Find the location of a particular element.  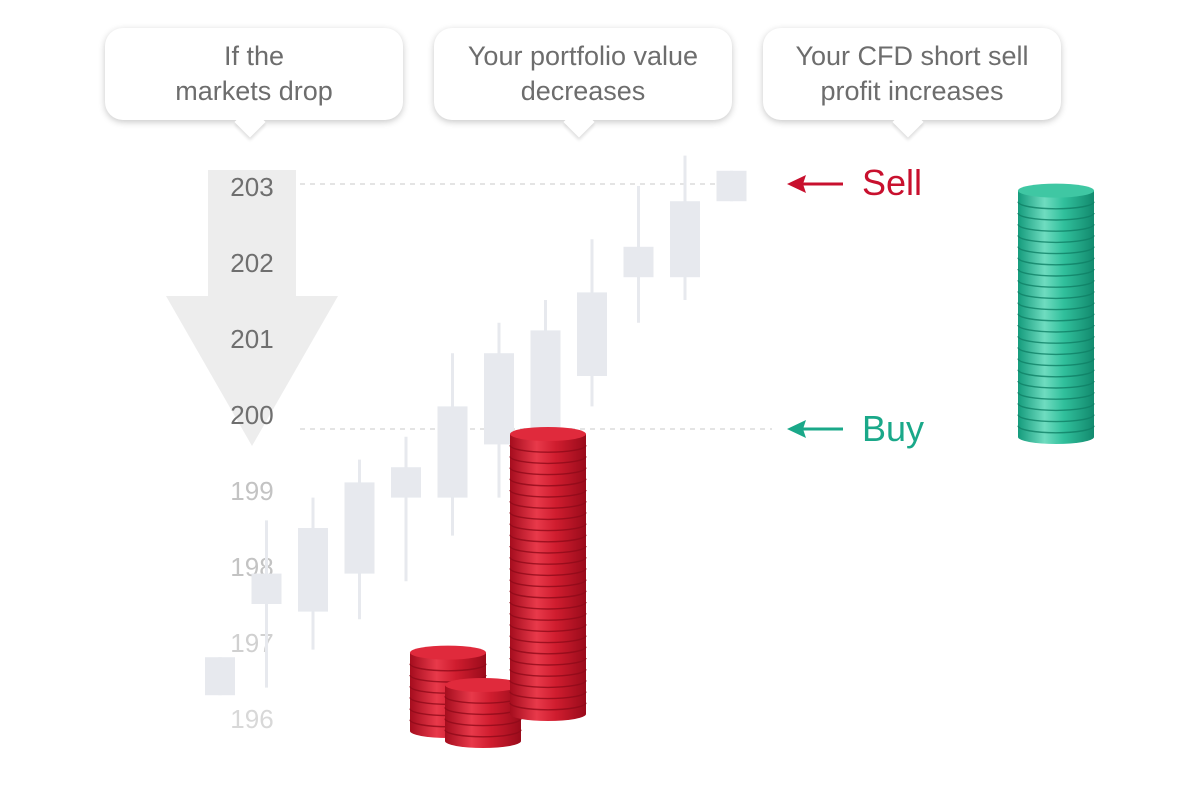

buy-arrow-icon is located at coordinates (815, 429).